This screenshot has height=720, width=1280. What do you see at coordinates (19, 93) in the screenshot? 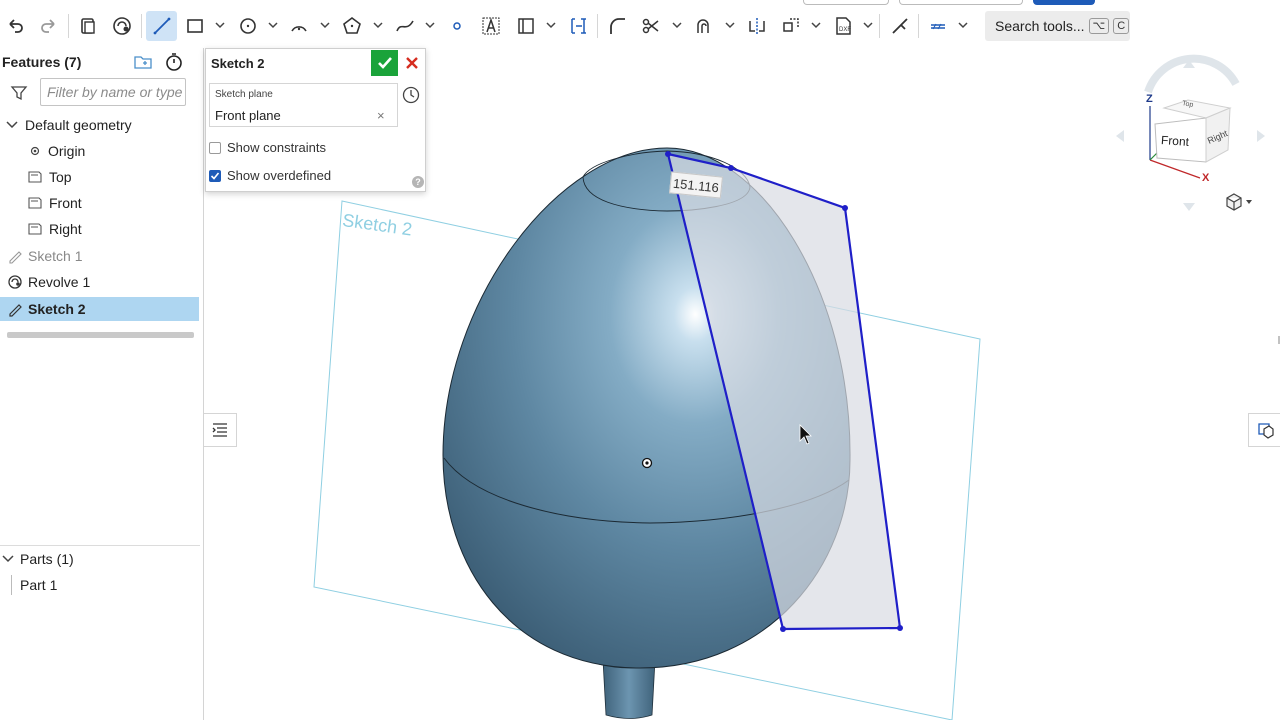
I see `filter-icon` at bounding box center [19, 93].